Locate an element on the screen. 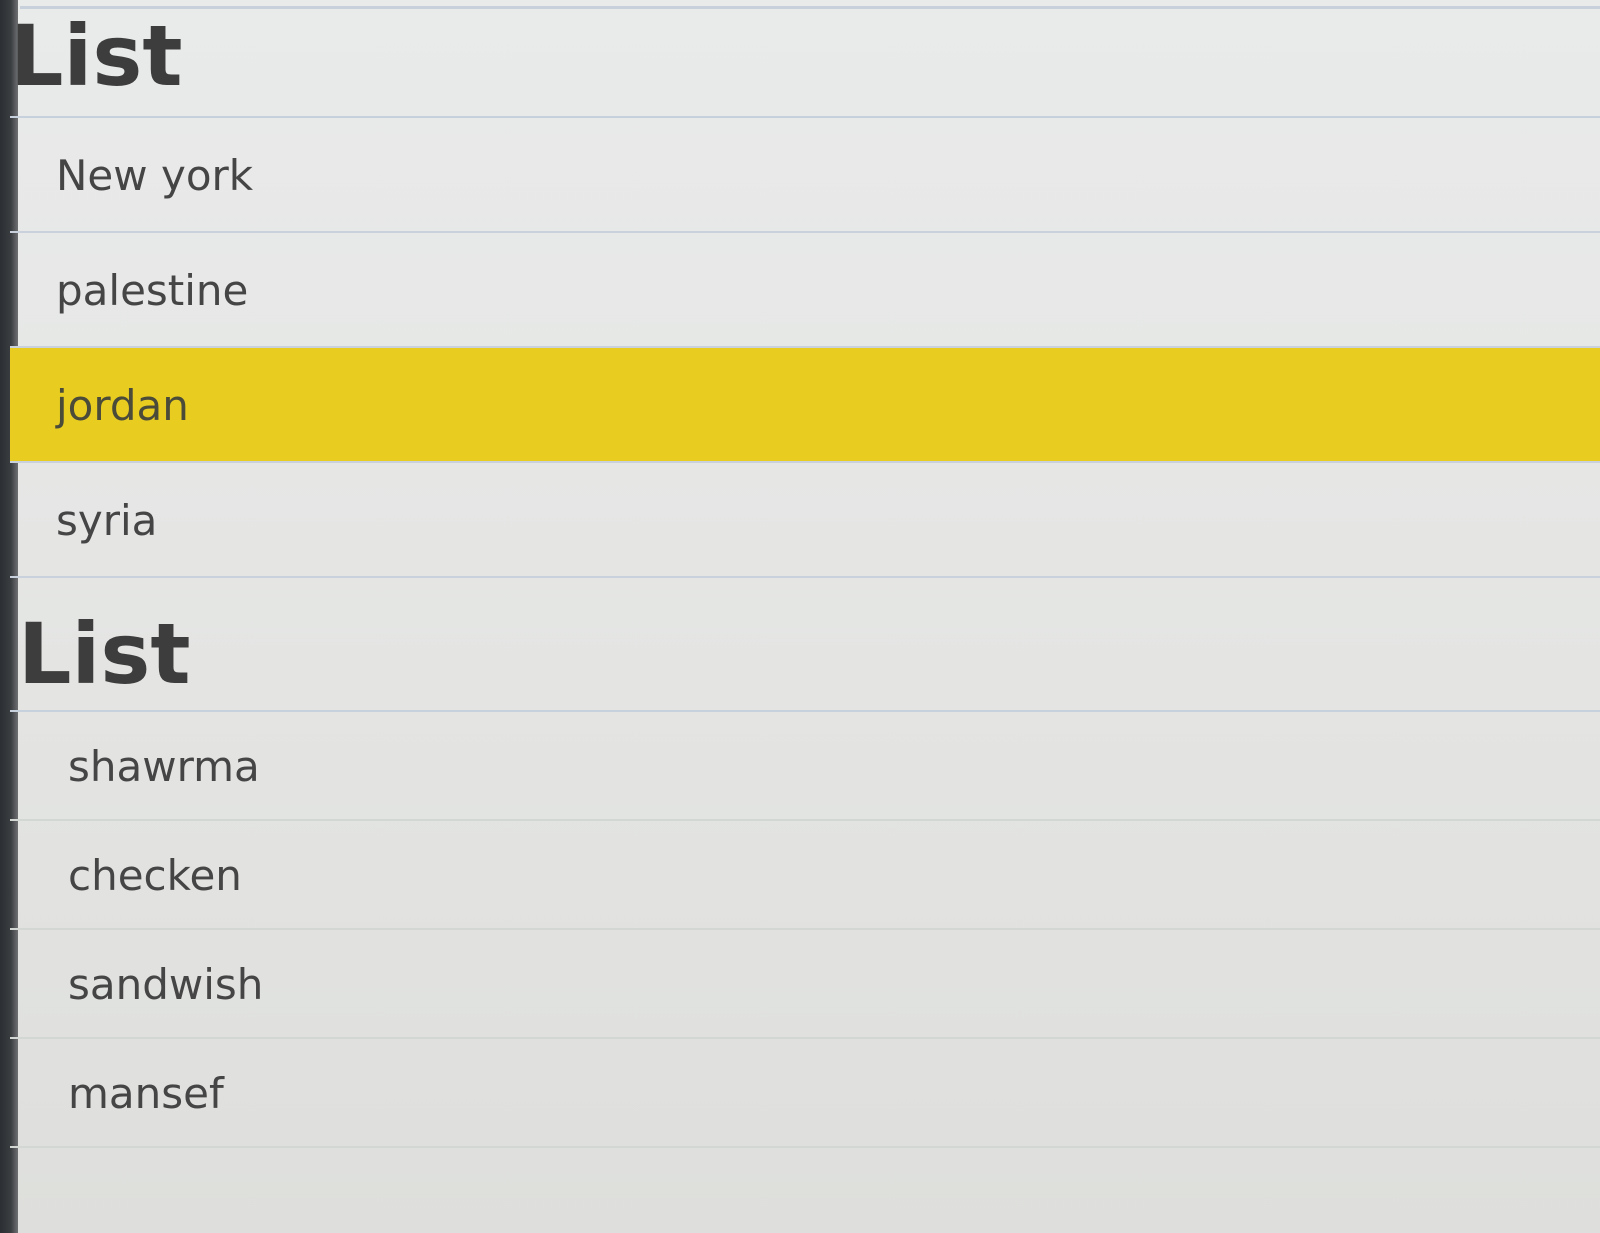 The image size is (1600, 1233). list-item-palestine: palestine is located at coordinates (805, 290).